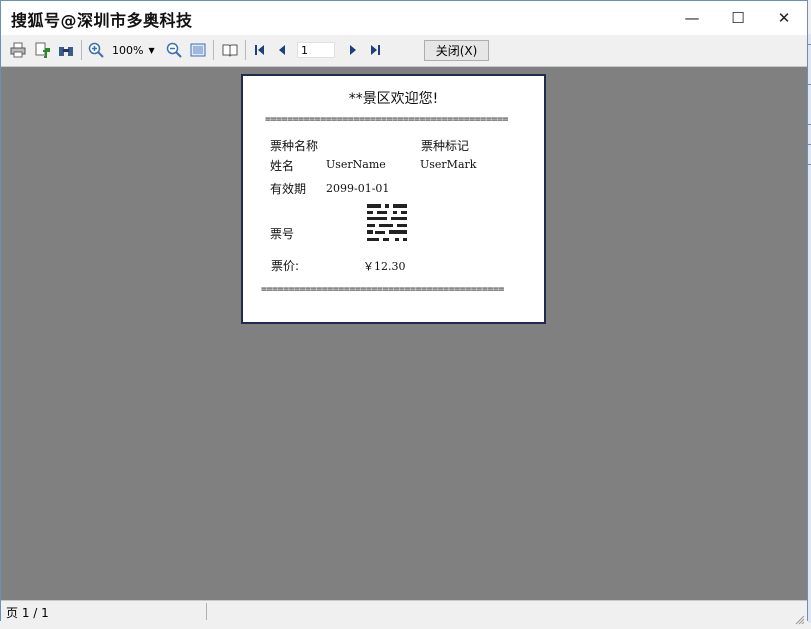 This screenshot has width=811, height=629. What do you see at coordinates (404, 612) in the screenshot?
I see `status-bar: 页 1 / 1` at bounding box center [404, 612].